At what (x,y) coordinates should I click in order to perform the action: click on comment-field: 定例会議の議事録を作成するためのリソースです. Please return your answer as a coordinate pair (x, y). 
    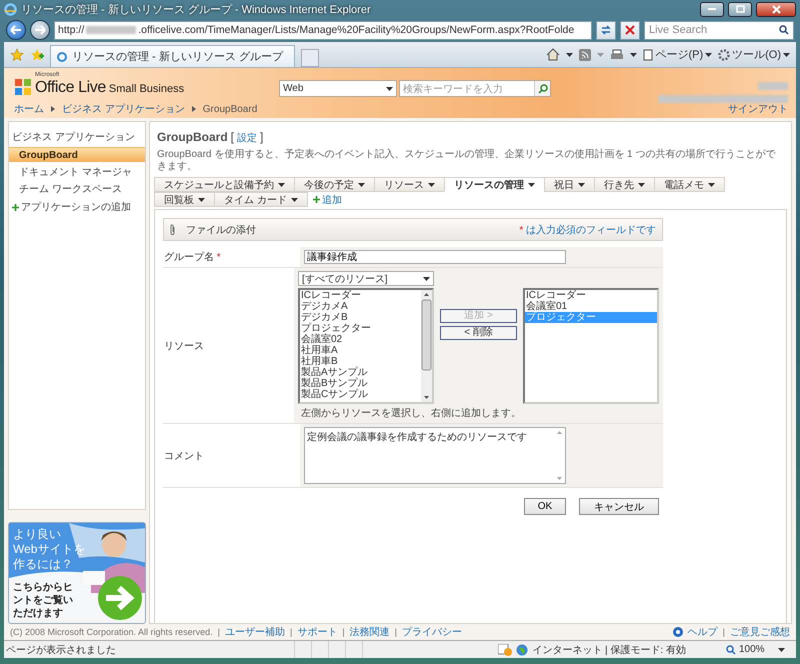
    Looking at the image, I should click on (435, 455).